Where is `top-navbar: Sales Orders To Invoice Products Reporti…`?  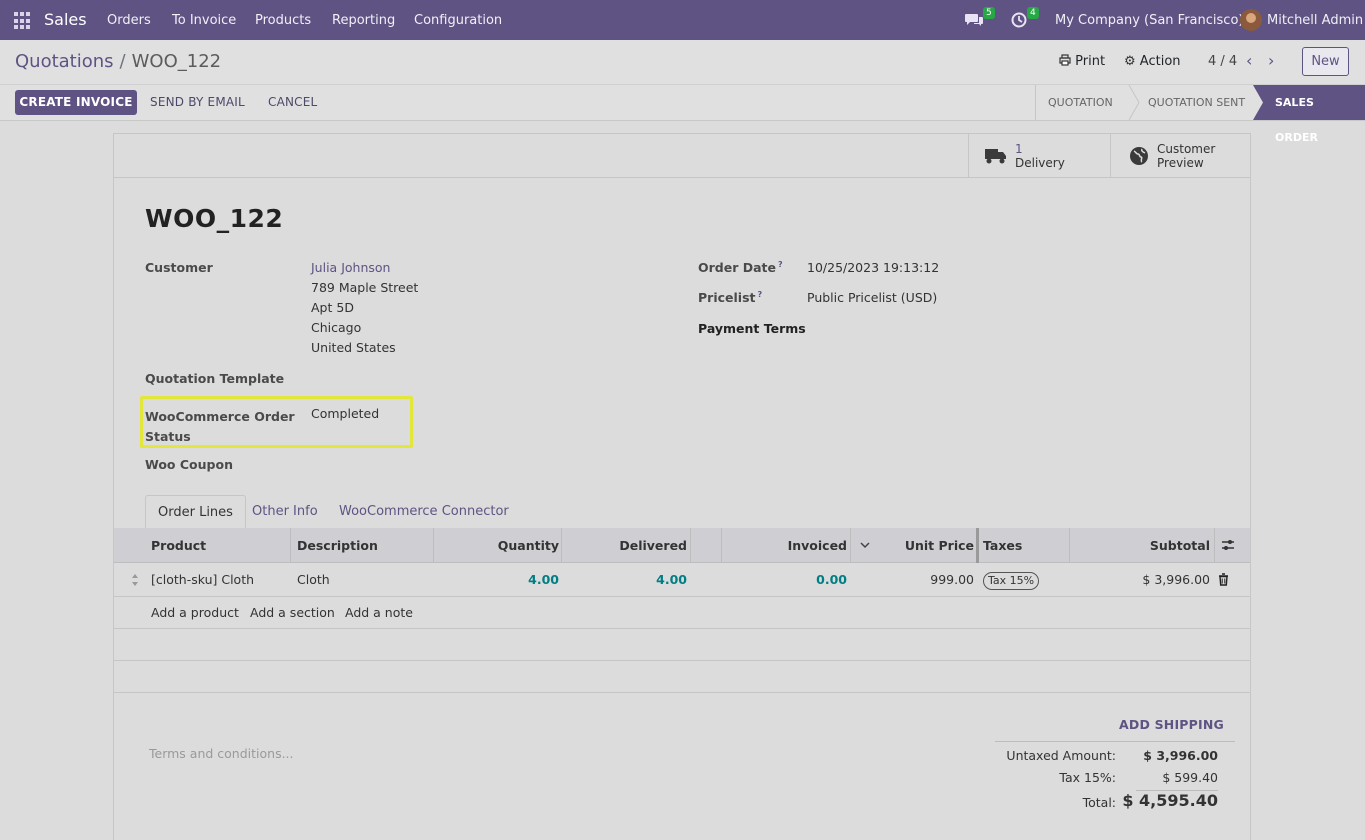 top-navbar: Sales Orders To Invoice Products Reporti… is located at coordinates (682, 20).